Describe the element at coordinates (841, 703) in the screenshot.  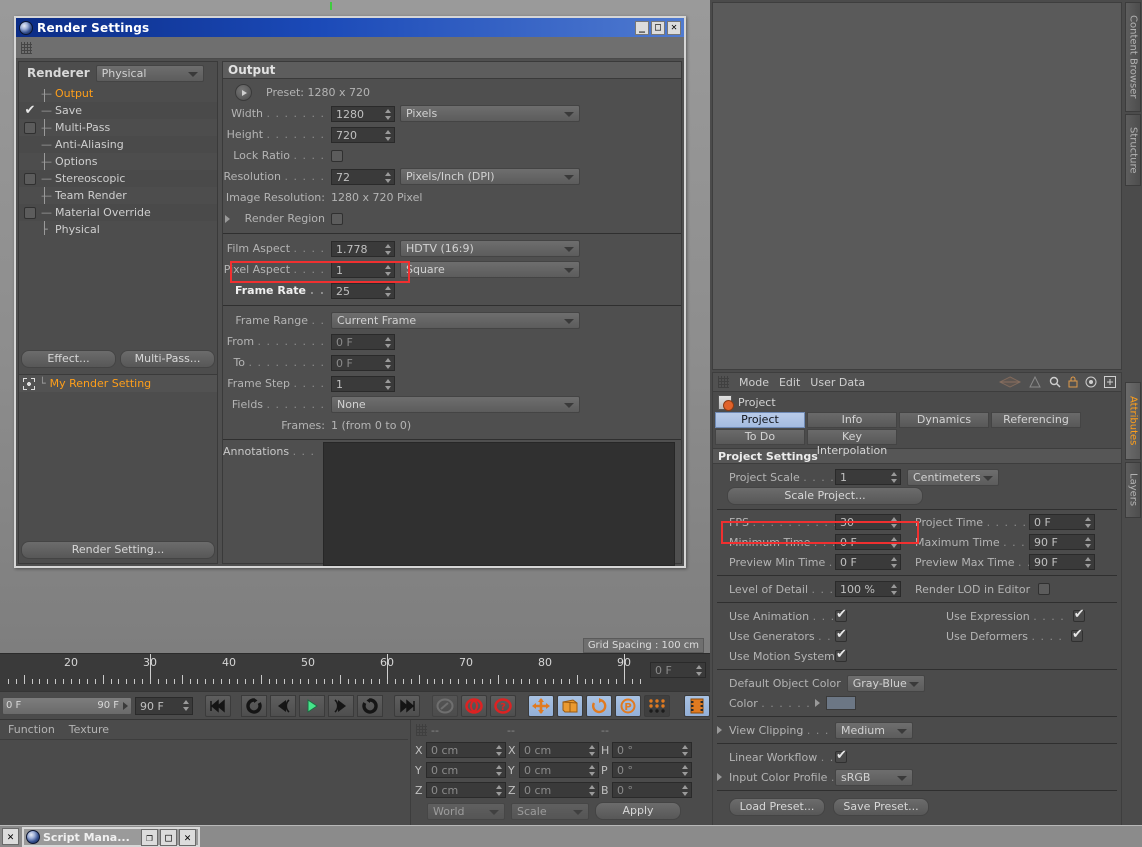
I see `color-swatch` at that location.